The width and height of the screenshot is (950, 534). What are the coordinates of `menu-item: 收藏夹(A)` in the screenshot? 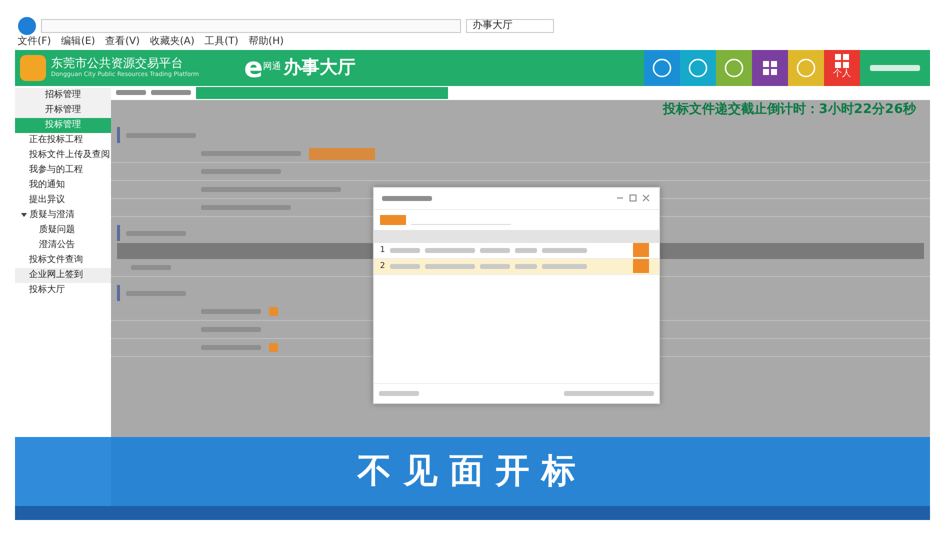 It's located at (172, 42).